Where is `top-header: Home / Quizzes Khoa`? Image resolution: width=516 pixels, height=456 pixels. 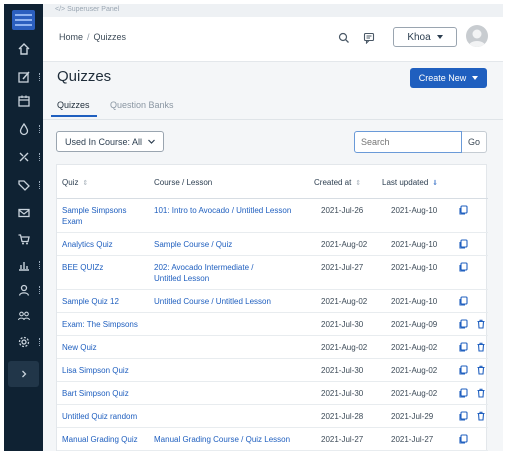 top-header: Home / Quizzes Khoa is located at coordinates (273, 39).